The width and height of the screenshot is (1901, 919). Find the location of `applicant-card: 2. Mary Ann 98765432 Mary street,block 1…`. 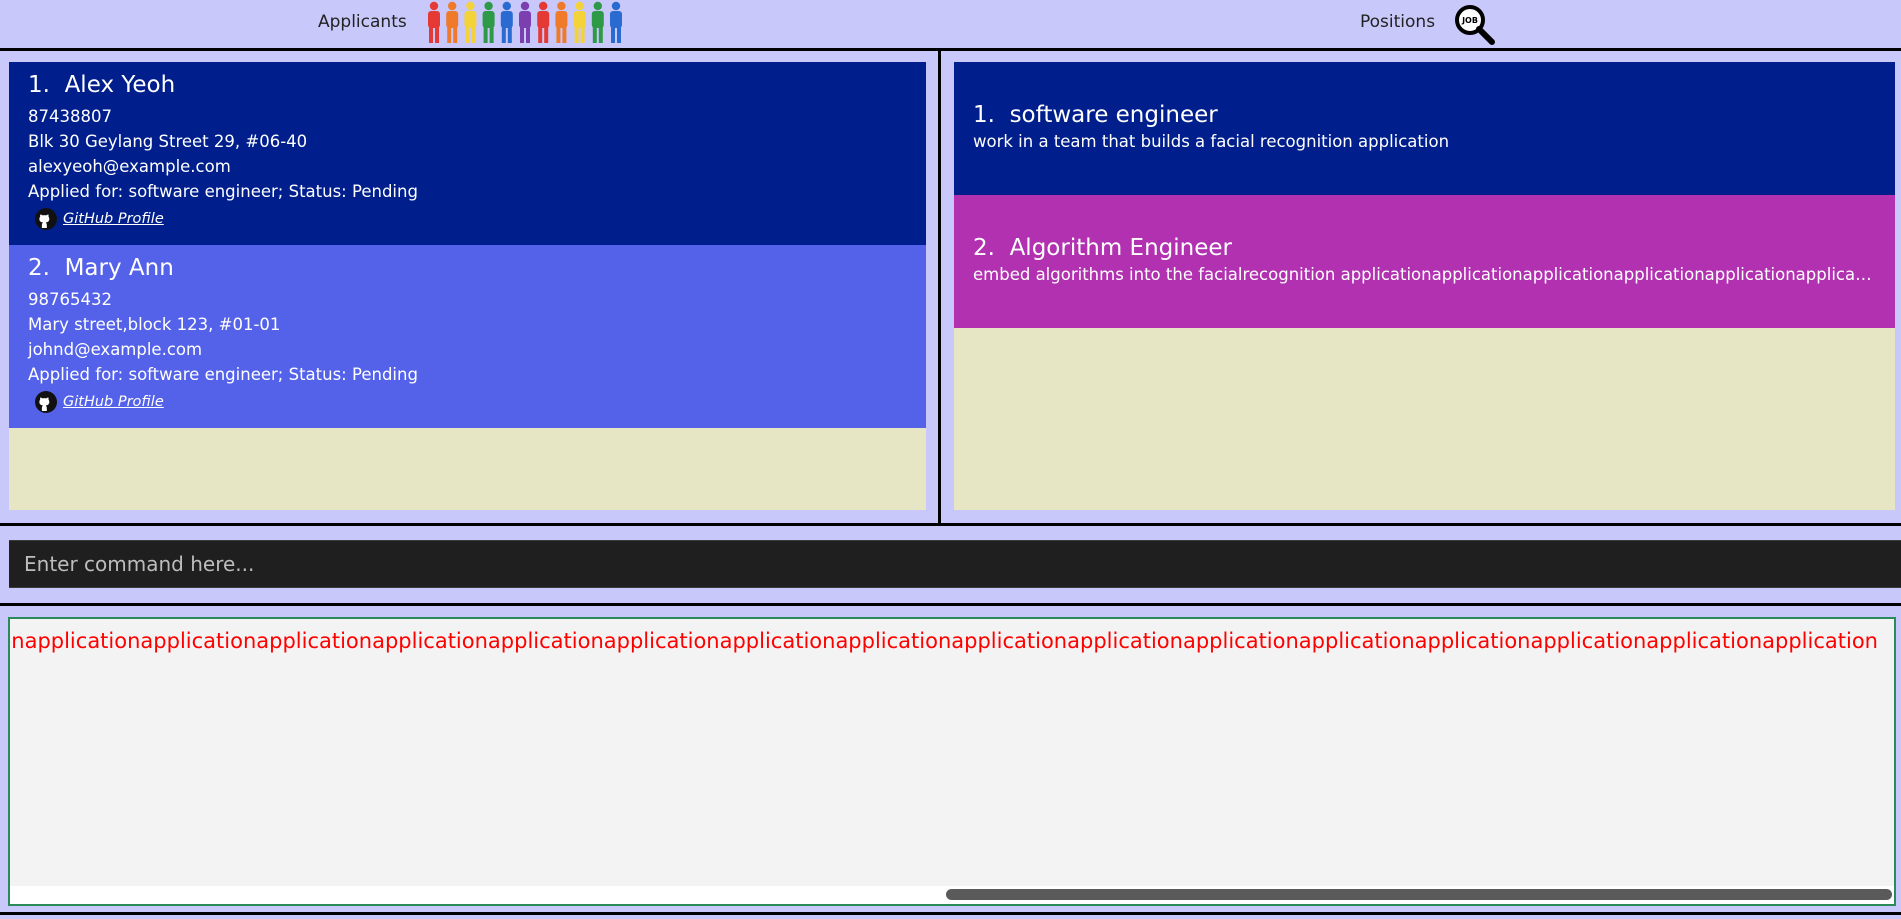

applicant-card: 2. Mary Ann 98765432 Mary street,block 1… is located at coordinates (467, 336).